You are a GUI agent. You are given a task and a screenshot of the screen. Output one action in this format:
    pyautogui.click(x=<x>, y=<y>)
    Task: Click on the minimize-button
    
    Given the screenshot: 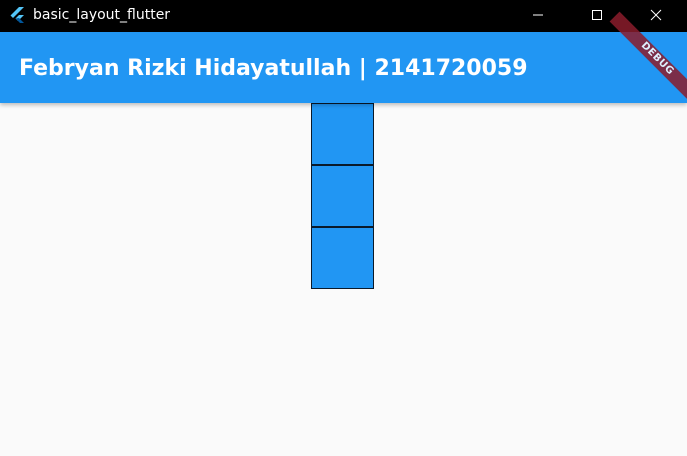 What is the action you would take?
    pyautogui.click(x=538, y=15)
    